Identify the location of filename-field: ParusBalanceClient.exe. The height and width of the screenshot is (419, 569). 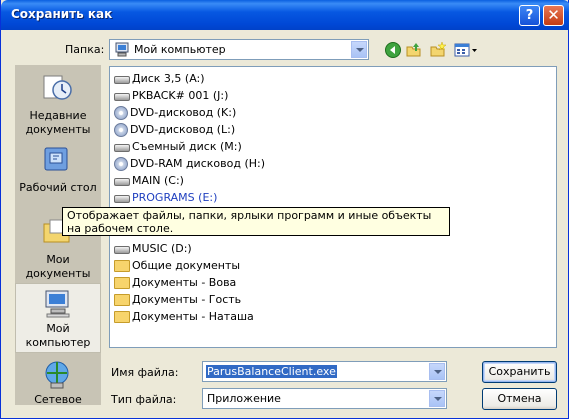
(324, 371).